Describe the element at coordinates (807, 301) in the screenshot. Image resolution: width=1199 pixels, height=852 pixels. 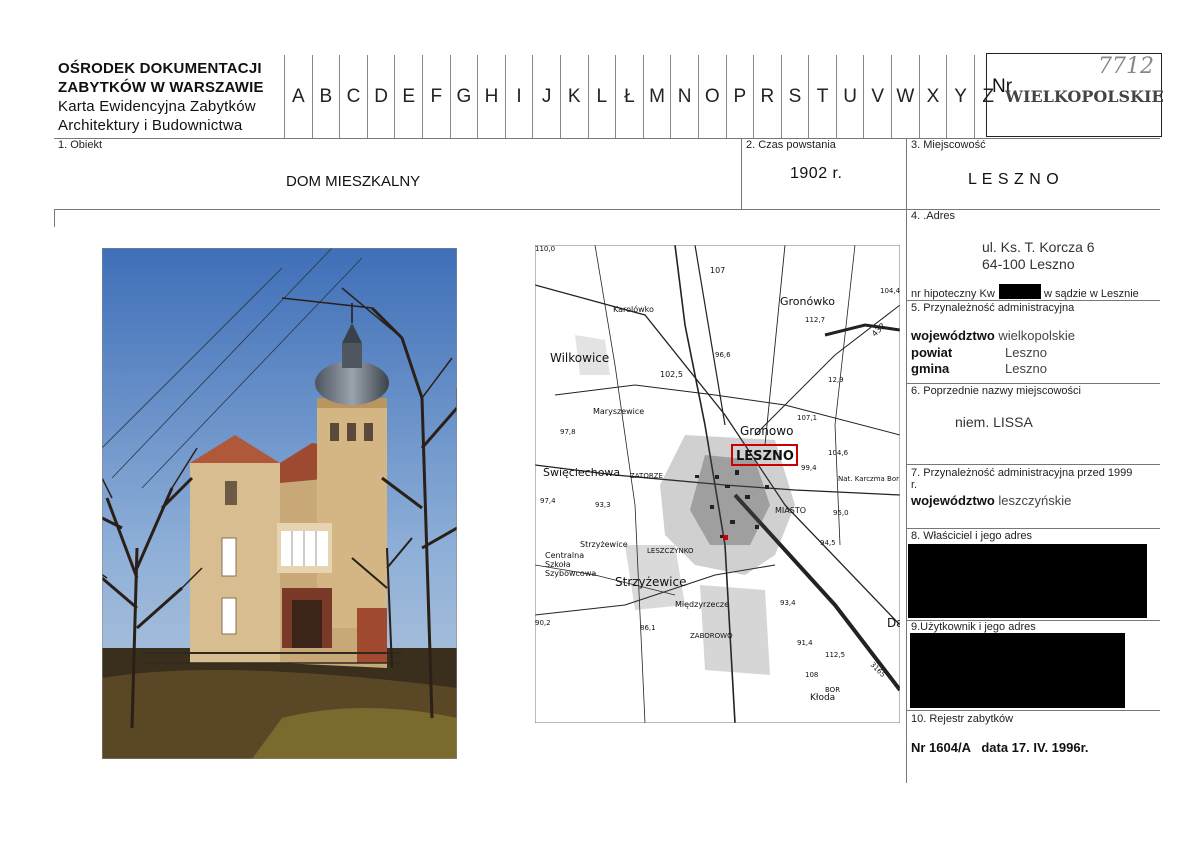
I see `svg-text: Gronówko` at that location.